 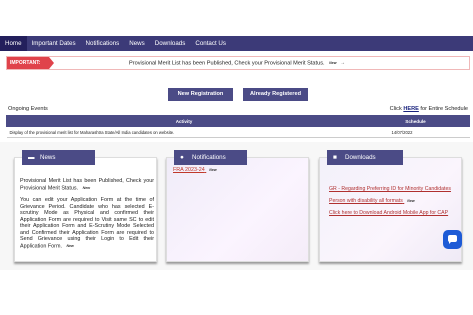 What do you see at coordinates (184, 121) in the screenshot?
I see `activity-header: Activity` at bounding box center [184, 121].